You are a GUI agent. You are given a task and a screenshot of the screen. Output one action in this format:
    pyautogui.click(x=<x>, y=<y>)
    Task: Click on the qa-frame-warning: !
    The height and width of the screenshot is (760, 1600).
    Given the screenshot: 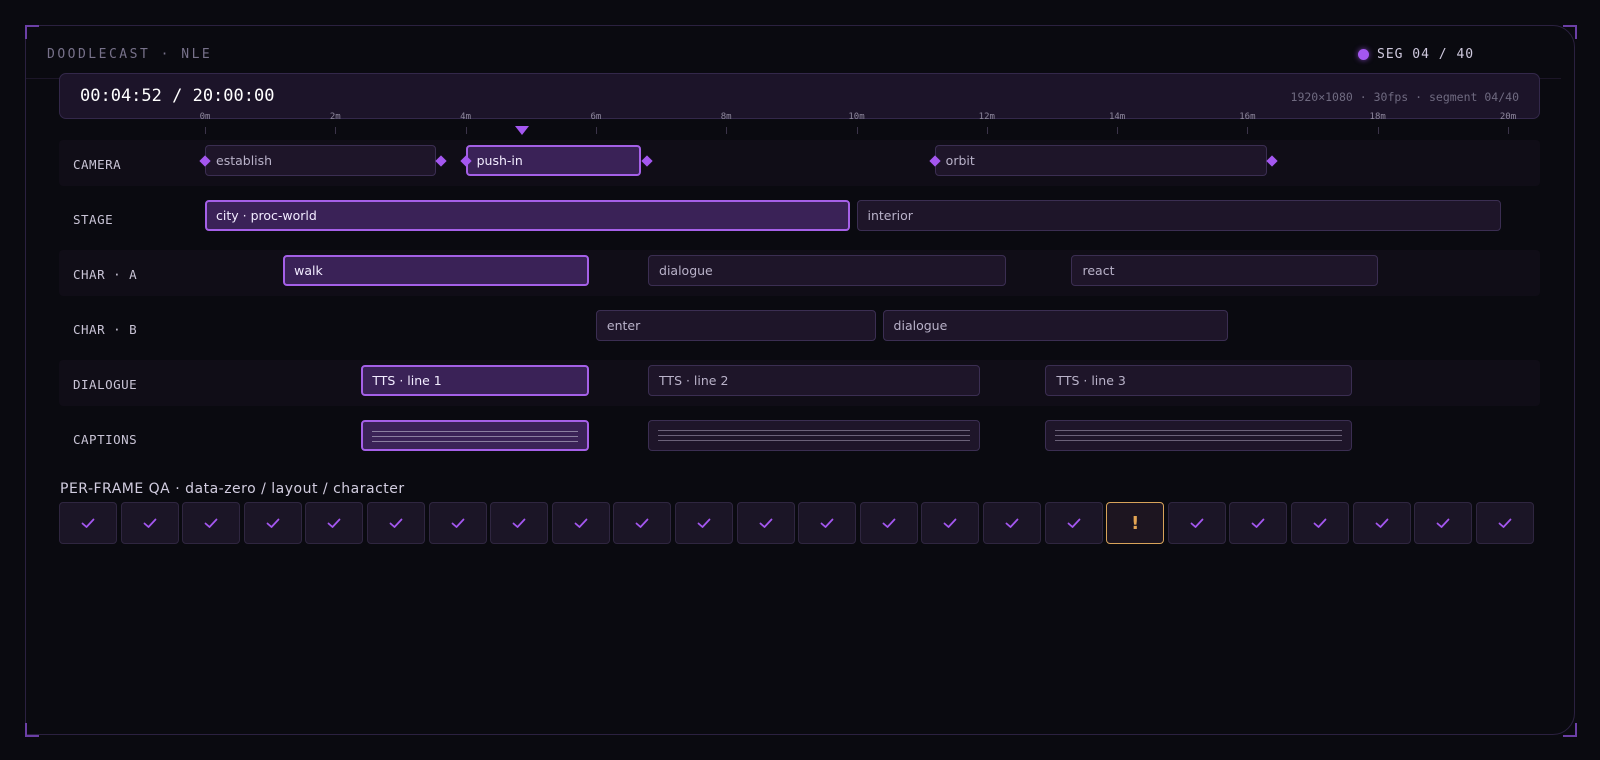 What is the action you would take?
    pyautogui.click(x=1135, y=523)
    